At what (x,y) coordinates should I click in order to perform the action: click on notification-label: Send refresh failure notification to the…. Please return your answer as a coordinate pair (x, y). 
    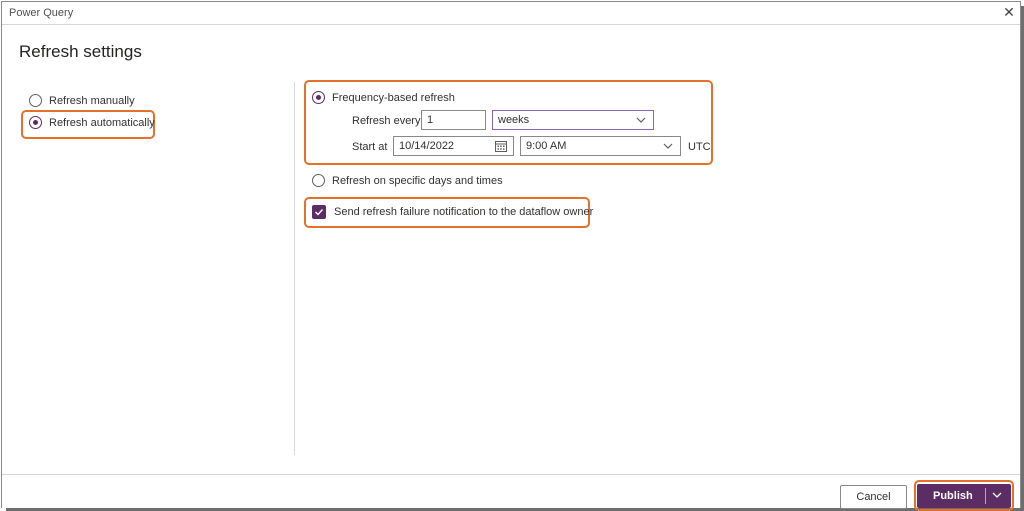
    Looking at the image, I should click on (464, 212).